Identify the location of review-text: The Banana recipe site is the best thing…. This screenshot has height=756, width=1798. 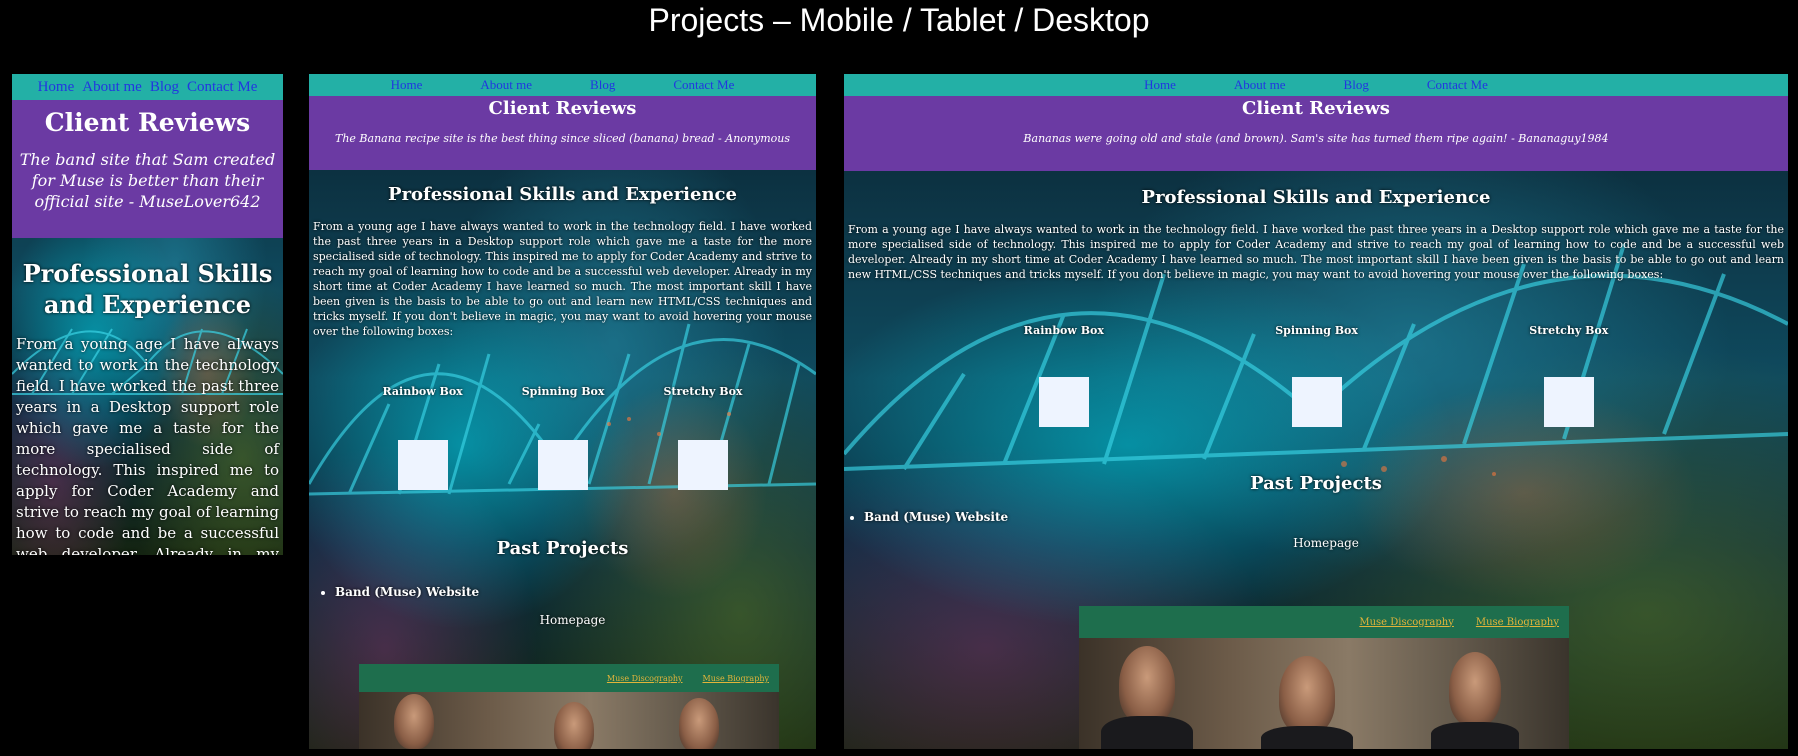
(562, 138).